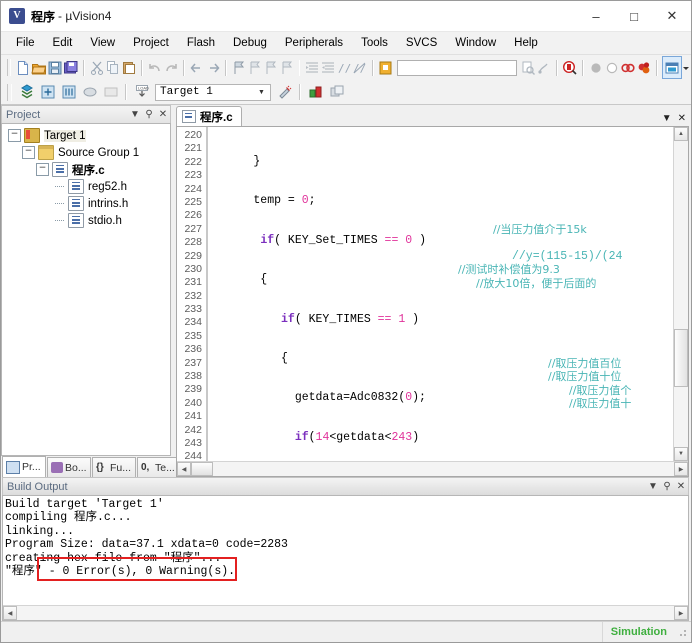  What do you see at coordinates (55, 67) in the screenshot?
I see `save-icon` at bounding box center [55, 67].